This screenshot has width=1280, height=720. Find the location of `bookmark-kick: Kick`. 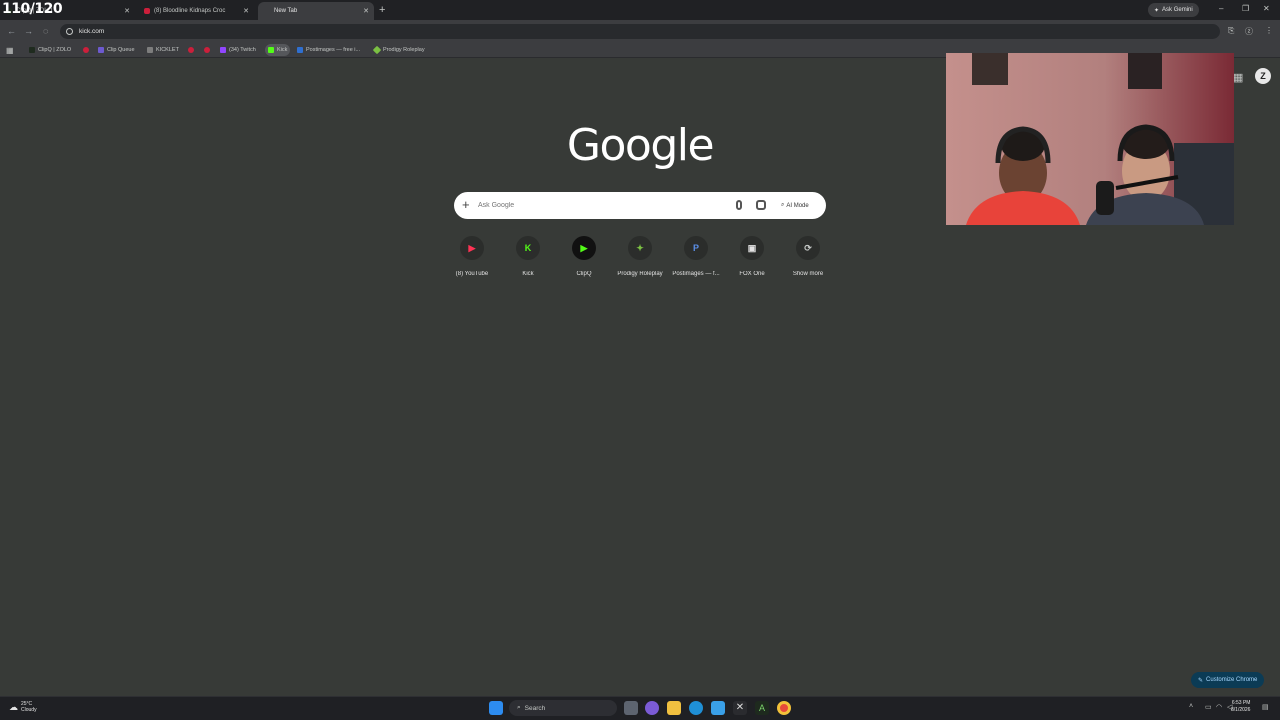

bookmark-kick: Kick is located at coordinates (278, 50).